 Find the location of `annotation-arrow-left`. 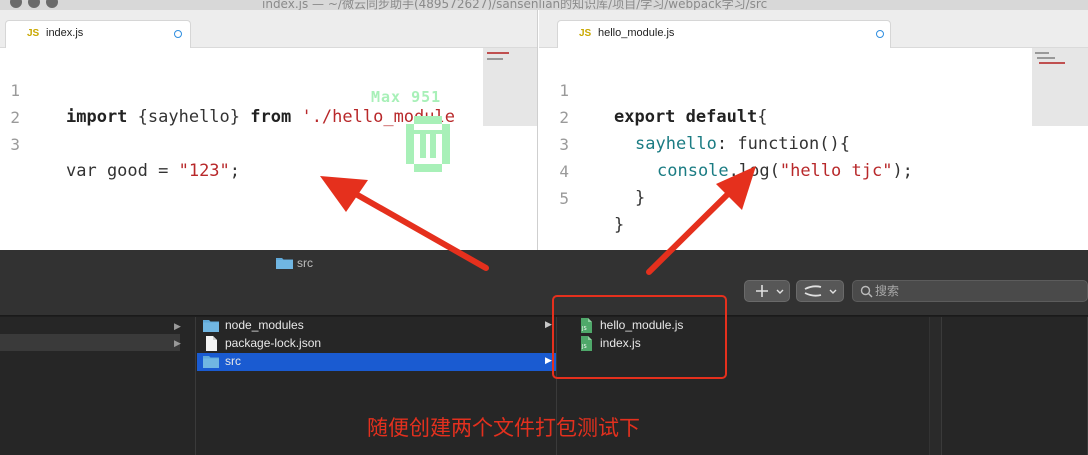

annotation-arrow-left is located at coordinates (404, 223).